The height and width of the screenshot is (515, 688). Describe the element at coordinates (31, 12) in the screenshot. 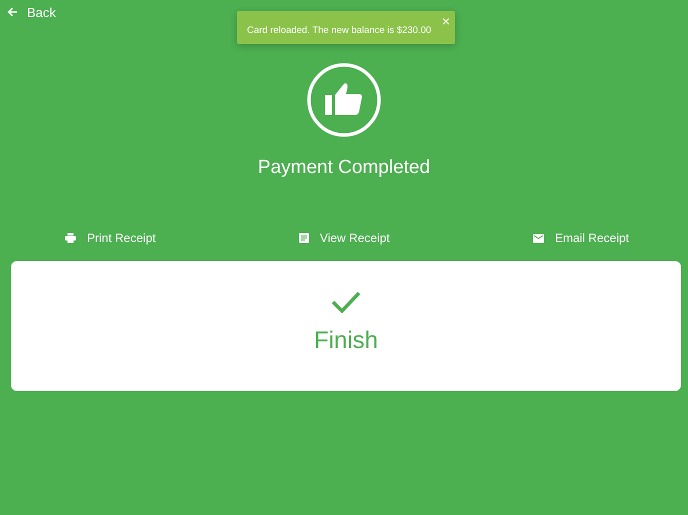

I see `back-button: Back` at that location.